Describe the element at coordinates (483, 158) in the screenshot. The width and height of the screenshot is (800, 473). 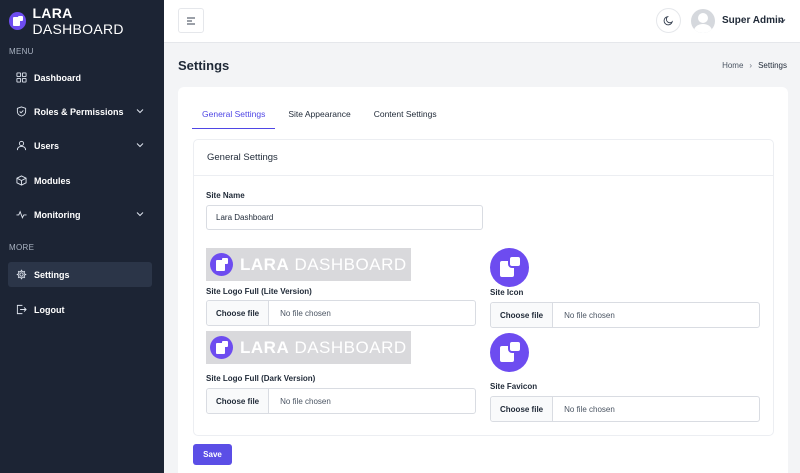
I see `panel-heading: General Settings` at that location.